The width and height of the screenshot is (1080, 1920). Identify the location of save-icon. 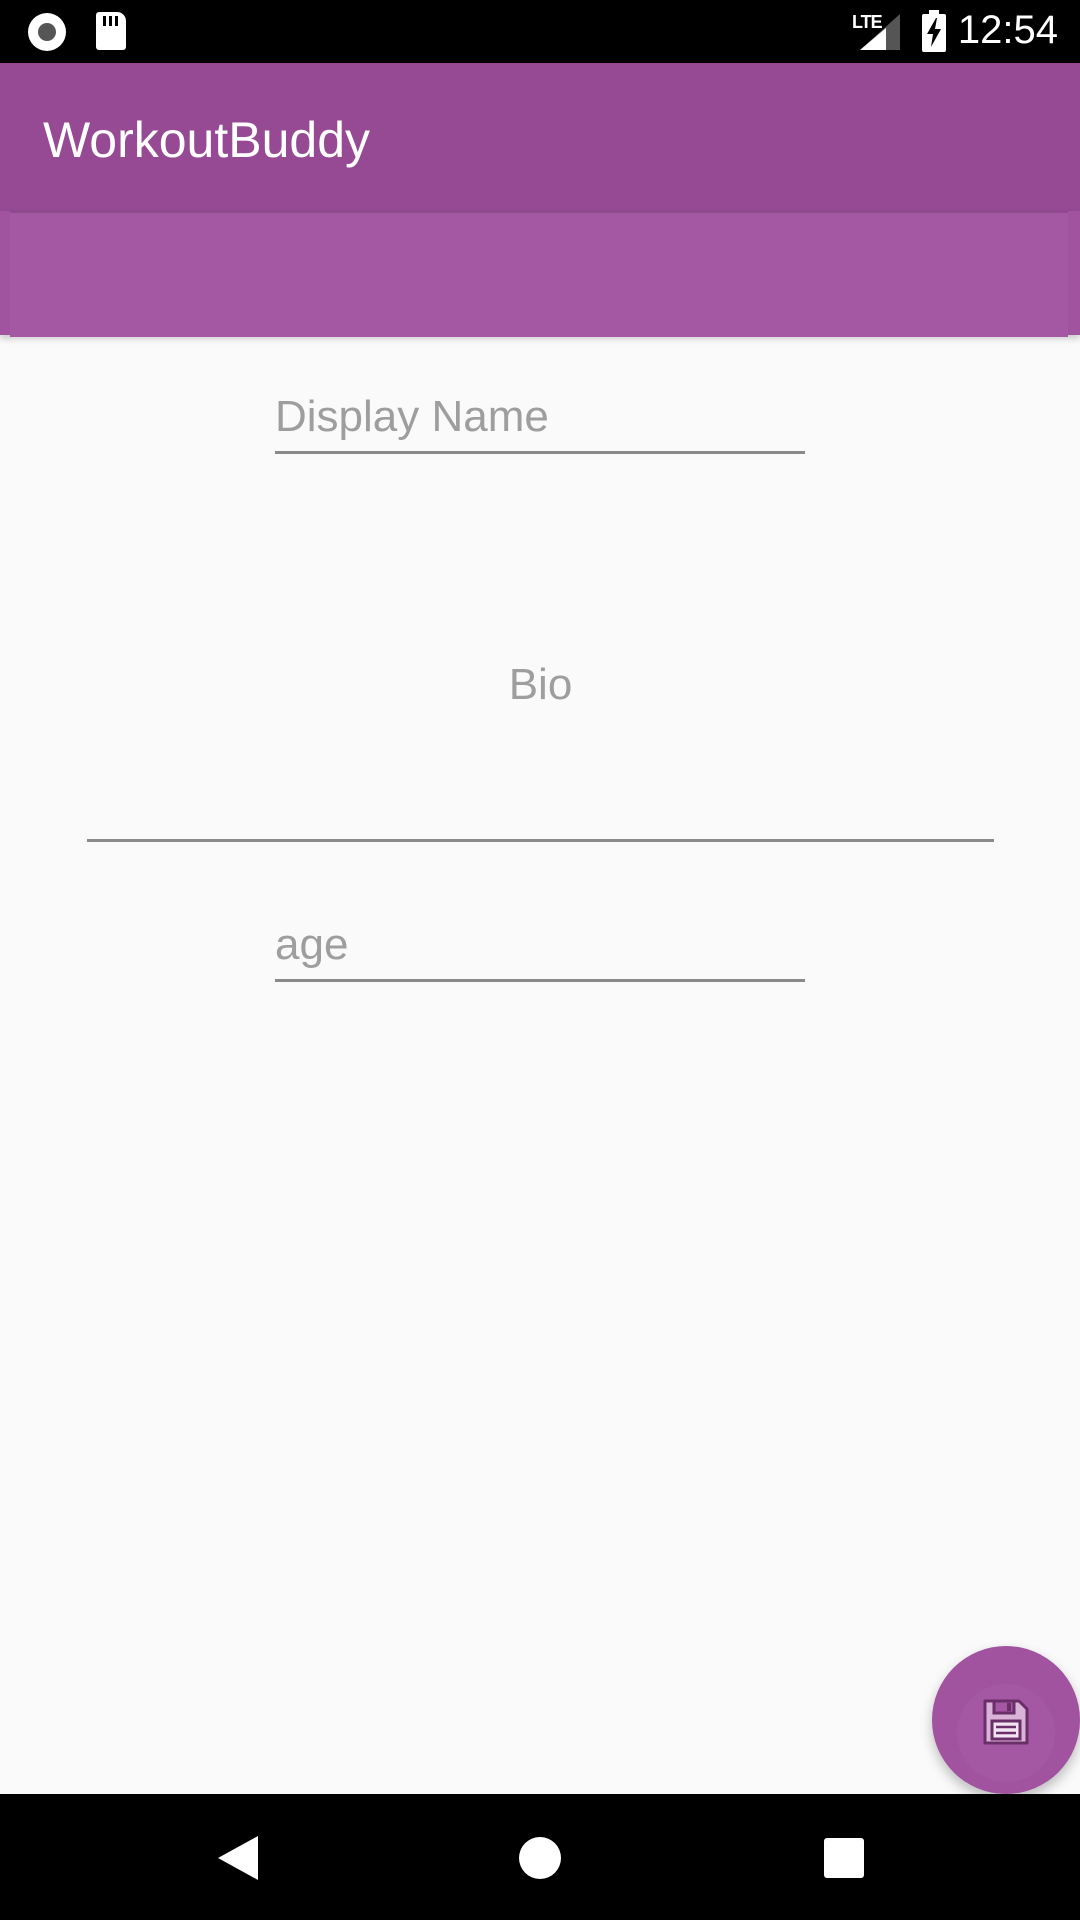
(1006, 1722).